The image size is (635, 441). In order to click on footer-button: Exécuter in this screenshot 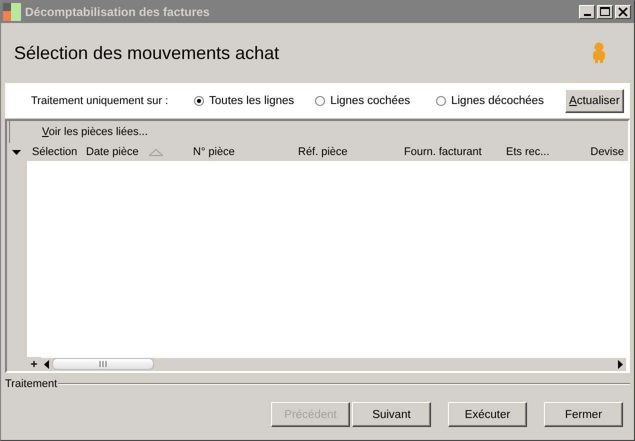, I will do `click(487, 414)`.